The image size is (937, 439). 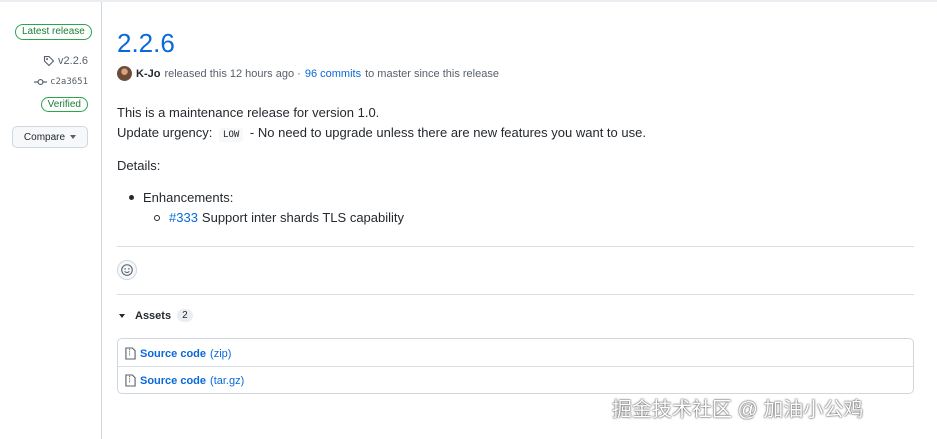 I want to click on tag-label: v2.2.6, so click(x=73, y=61).